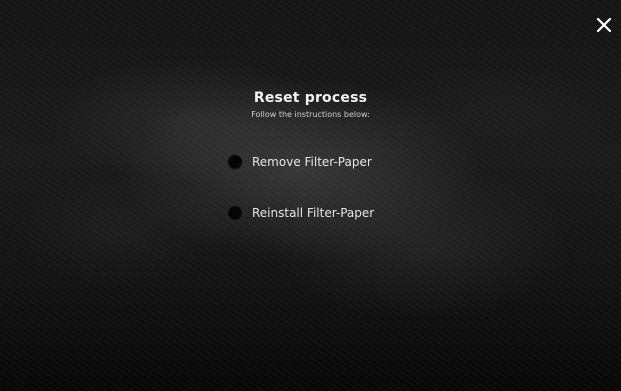  What do you see at coordinates (313, 213) in the screenshot?
I see `step-label: Reinstall Filter-Paper` at bounding box center [313, 213].